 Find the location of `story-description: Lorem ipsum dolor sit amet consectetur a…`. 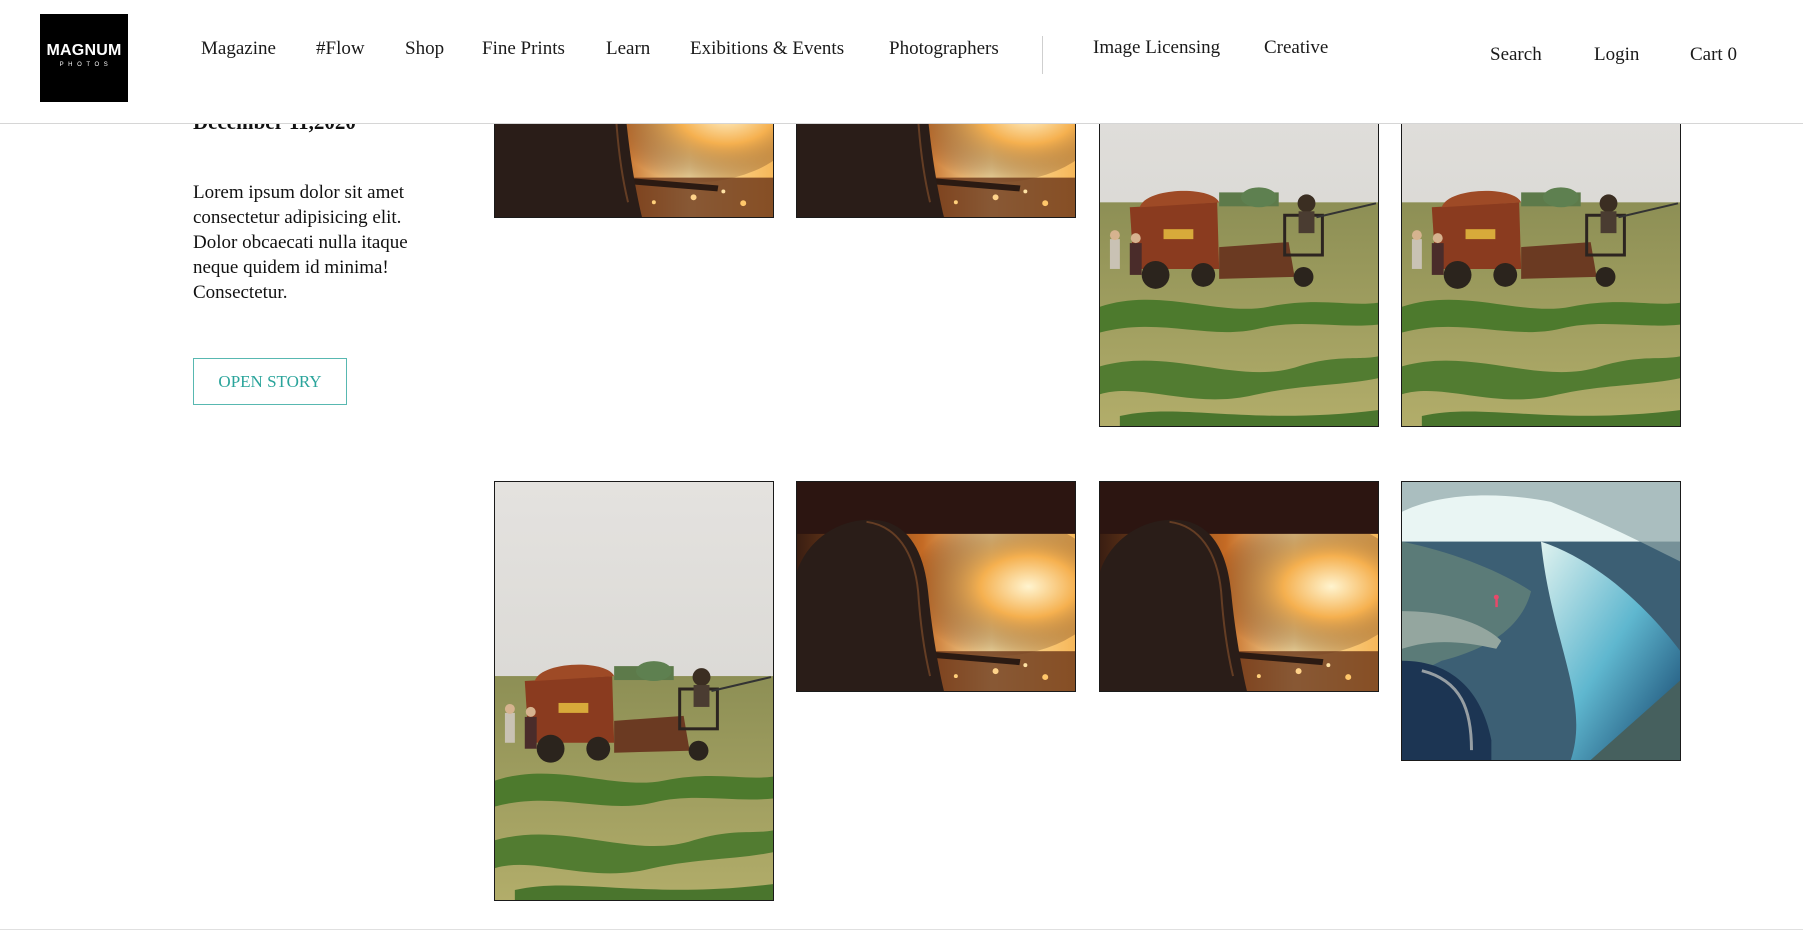

story-description: Lorem ipsum dolor sit amet consectetur a… is located at coordinates (300, 242).